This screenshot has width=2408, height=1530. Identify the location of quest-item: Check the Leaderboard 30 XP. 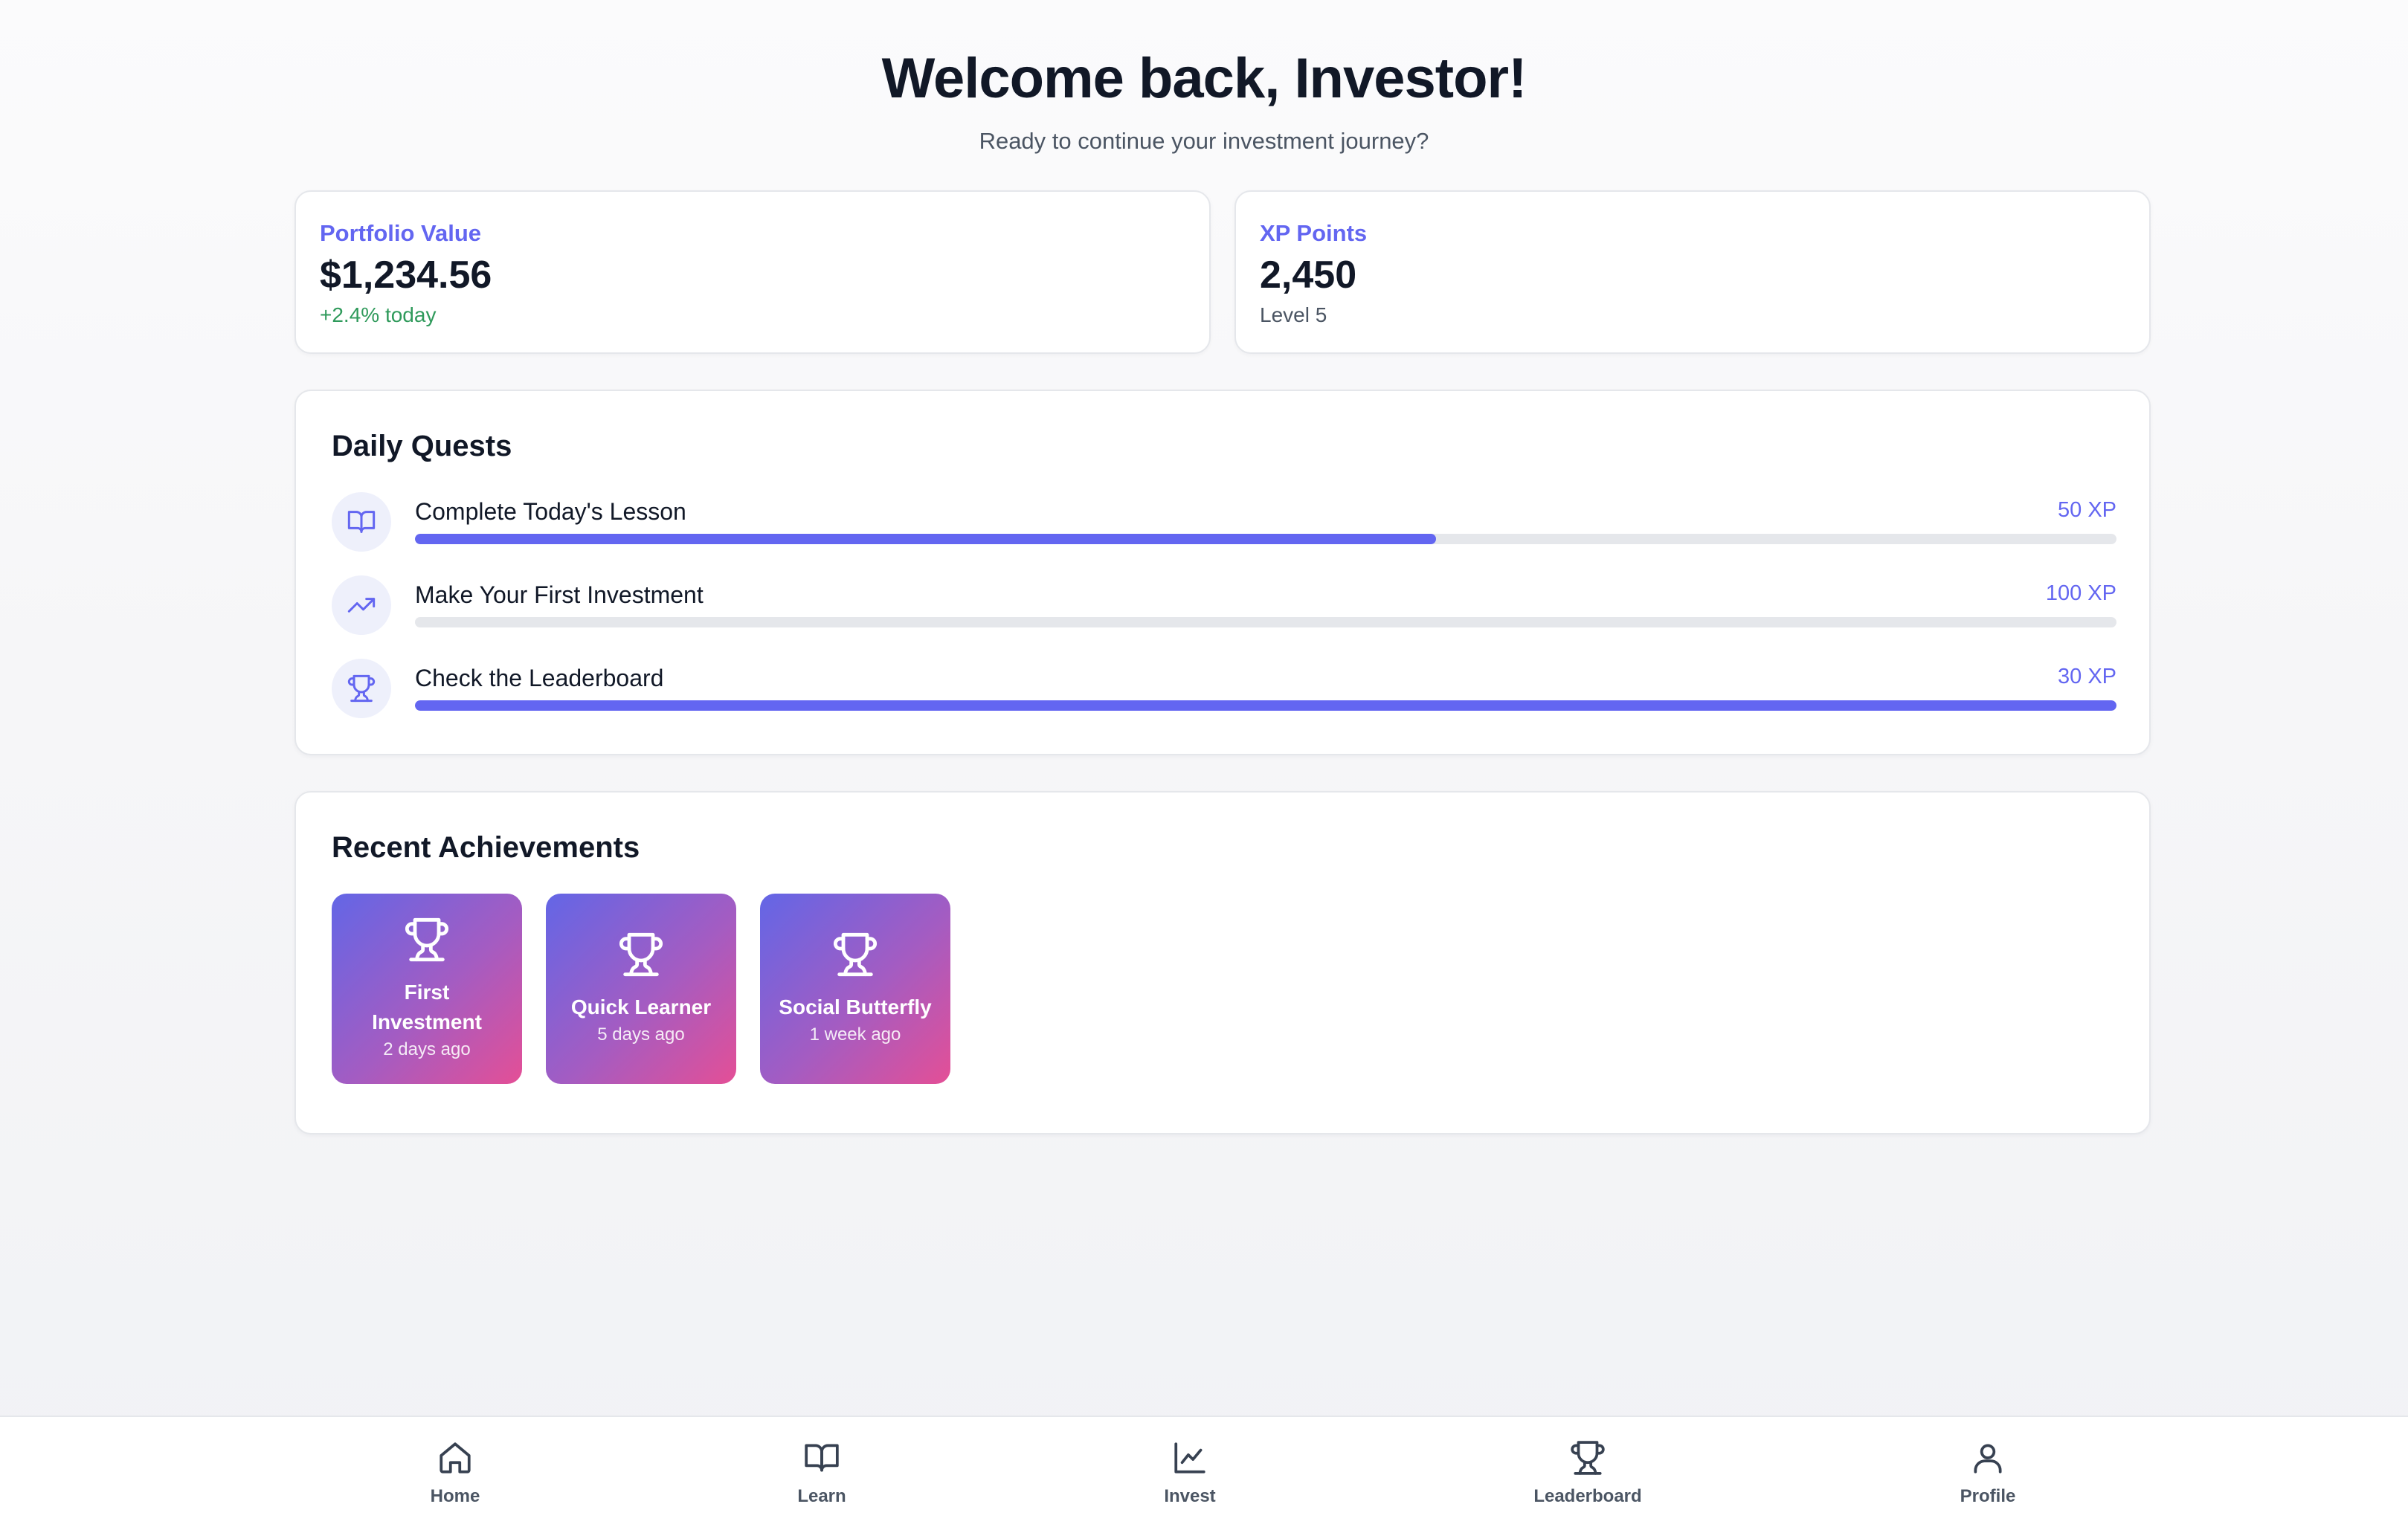
(1224, 690).